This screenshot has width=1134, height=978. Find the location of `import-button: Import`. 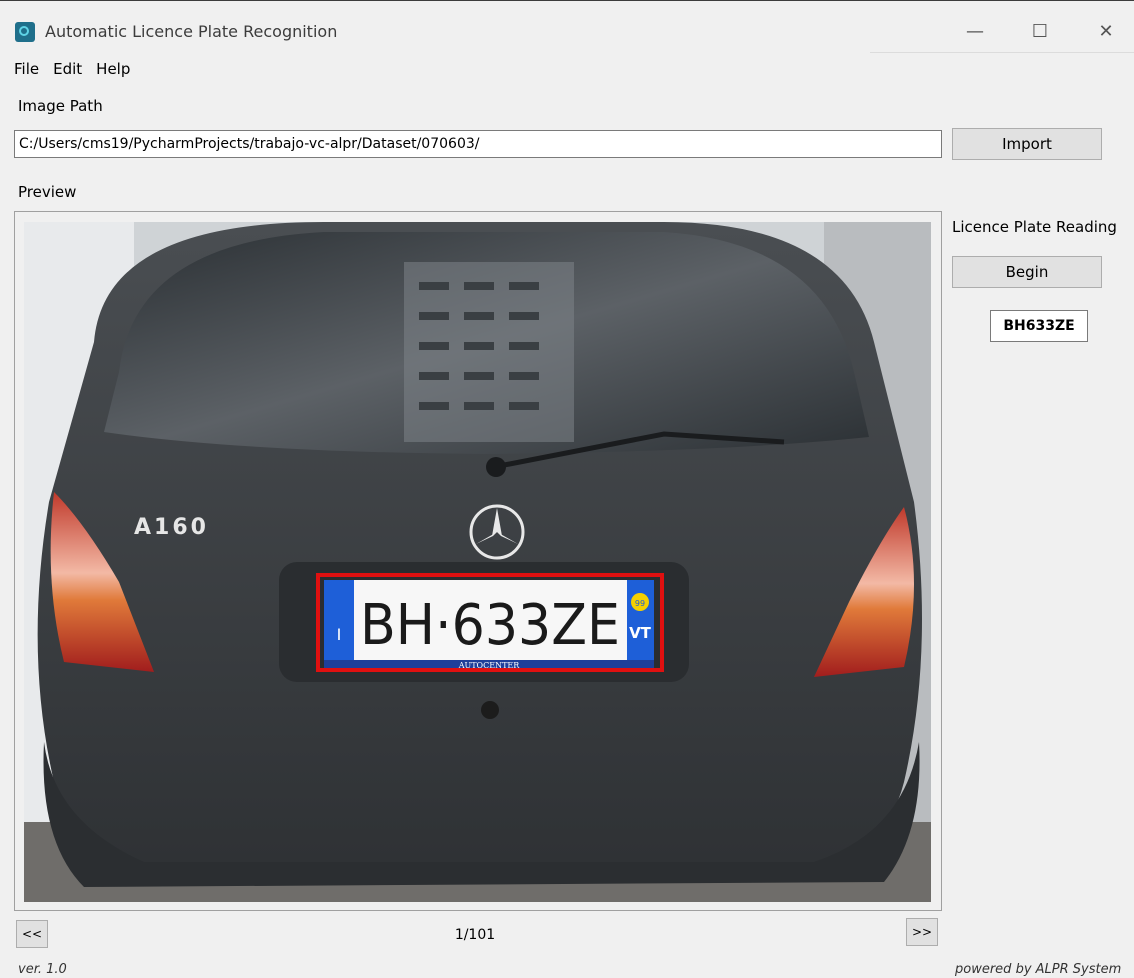

import-button: Import is located at coordinates (1027, 144).